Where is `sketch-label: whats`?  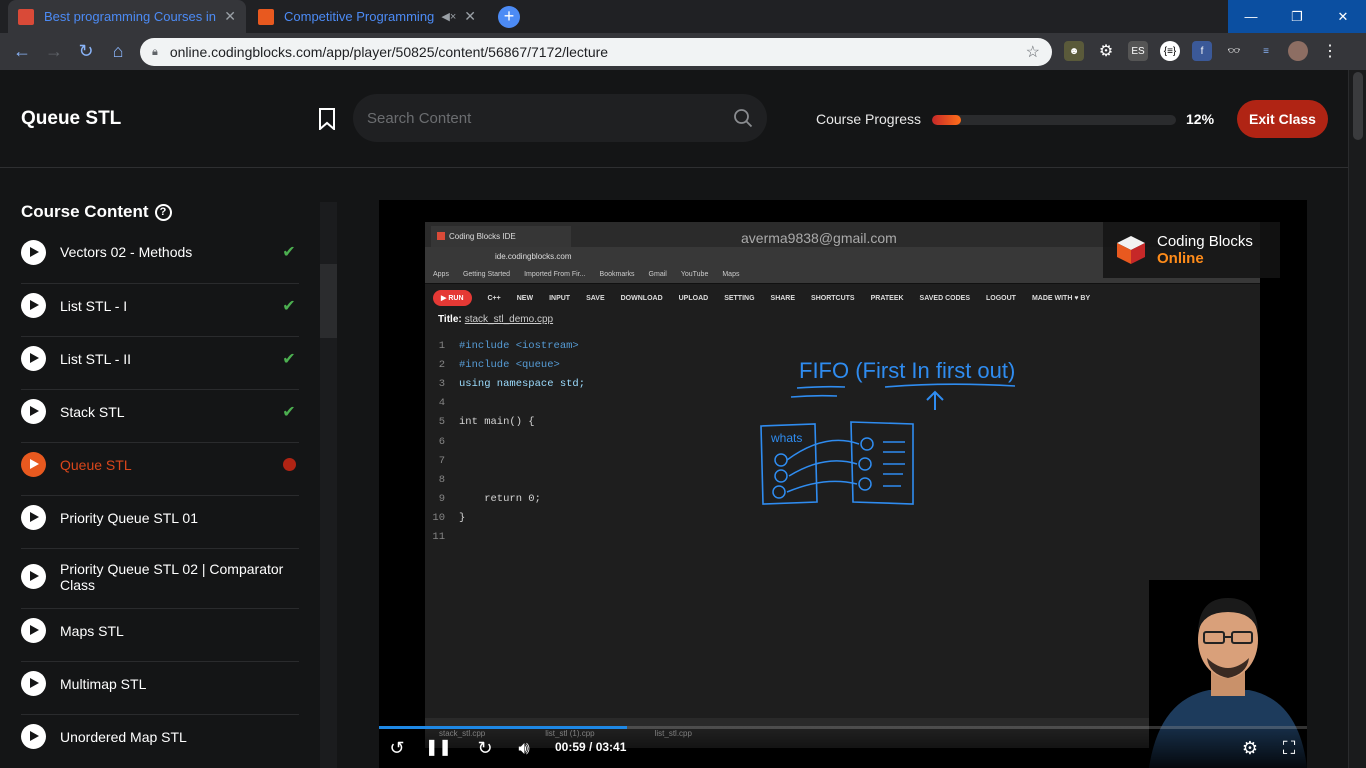
sketch-label: whats is located at coordinates (786, 438).